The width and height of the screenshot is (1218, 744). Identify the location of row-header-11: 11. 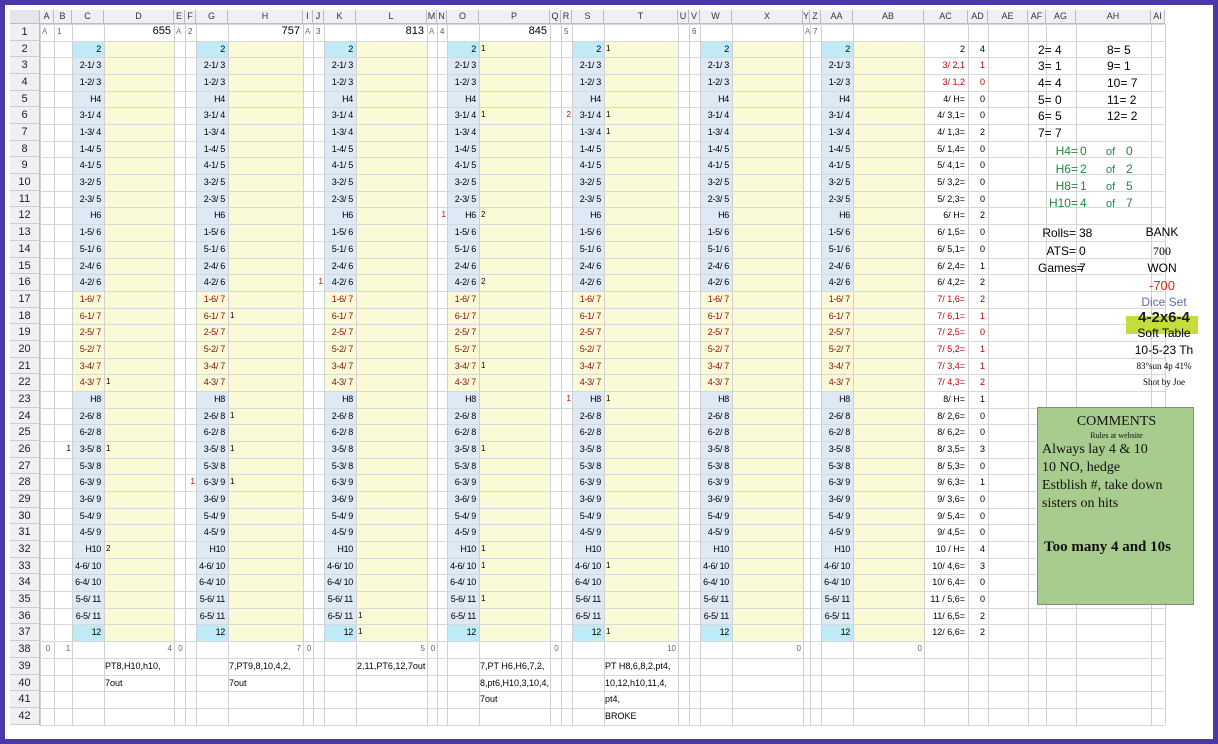
(25, 199).